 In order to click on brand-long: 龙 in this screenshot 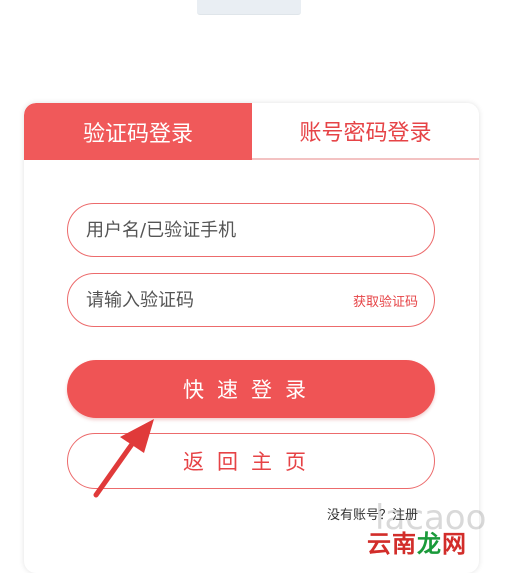, I will do `click(429, 544)`.